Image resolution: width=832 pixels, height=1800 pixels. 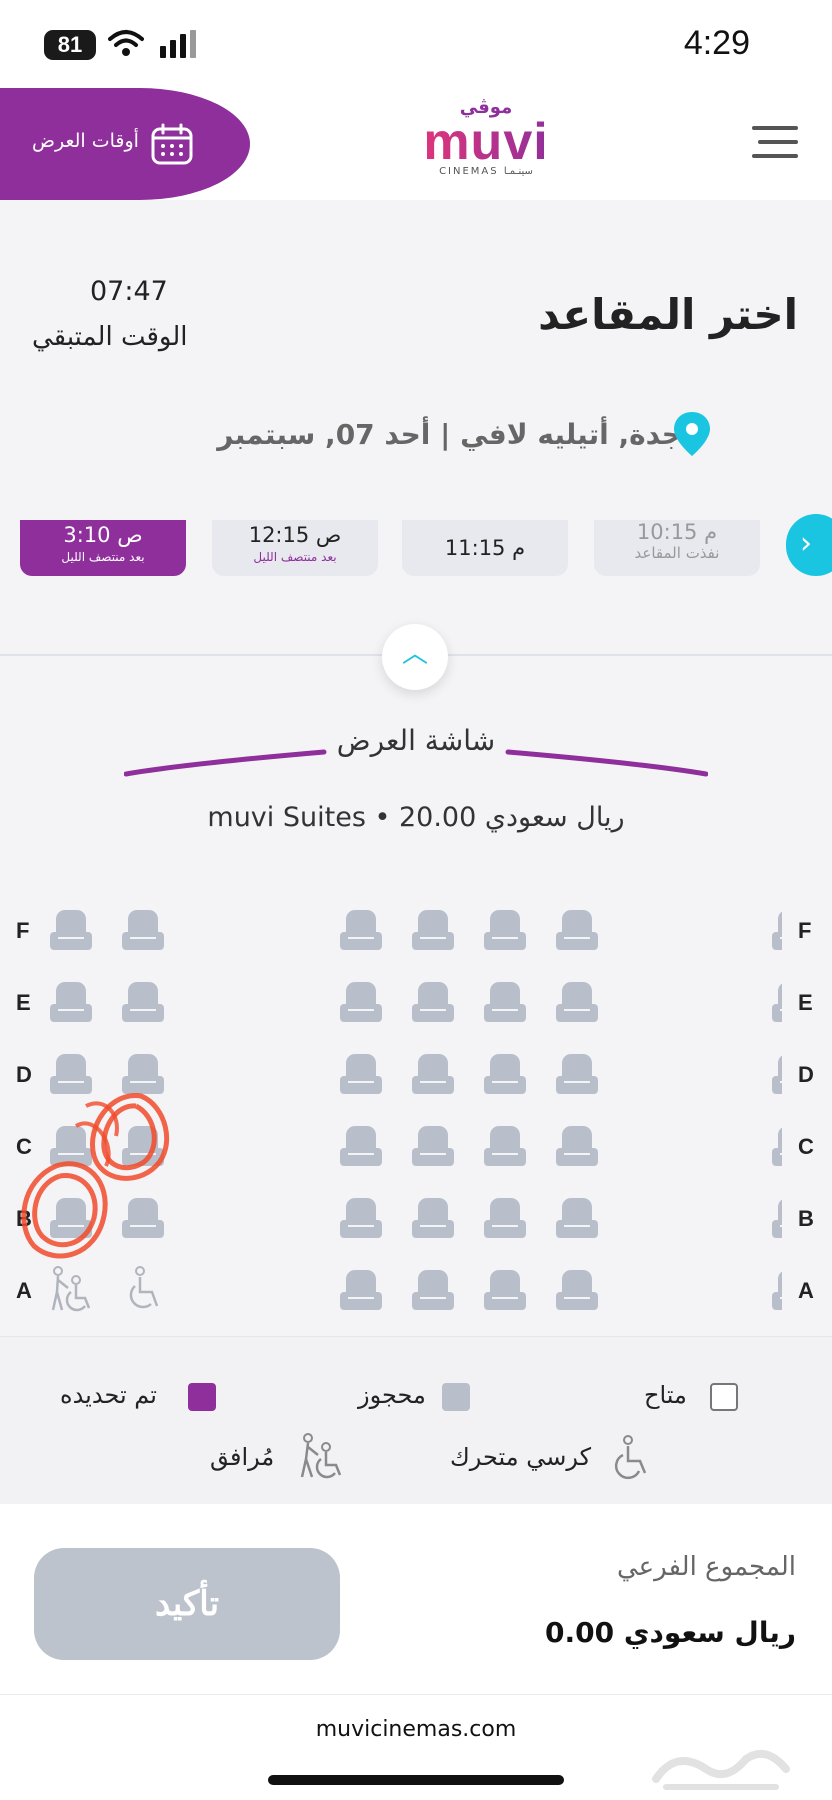 I want to click on legend-available: متاح, so click(x=665, y=1395).